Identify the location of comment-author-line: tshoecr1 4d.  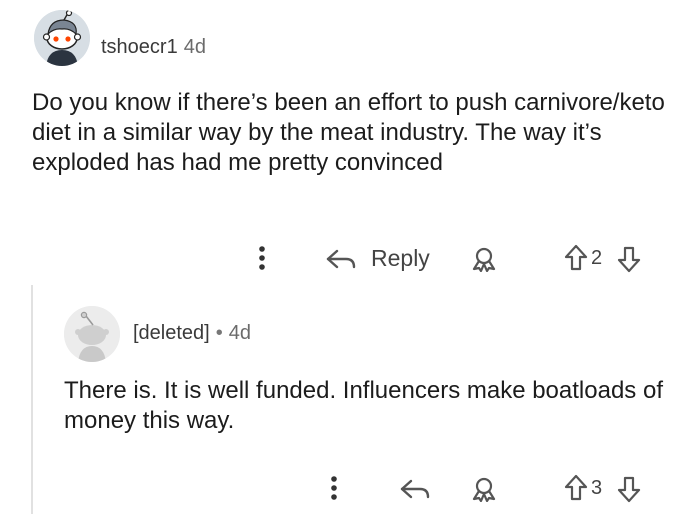
(153, 47).